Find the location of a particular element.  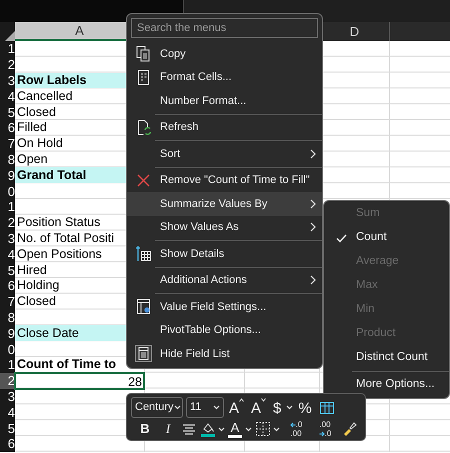

table-cell-text: On Hold is located at coordinates (40, 144).